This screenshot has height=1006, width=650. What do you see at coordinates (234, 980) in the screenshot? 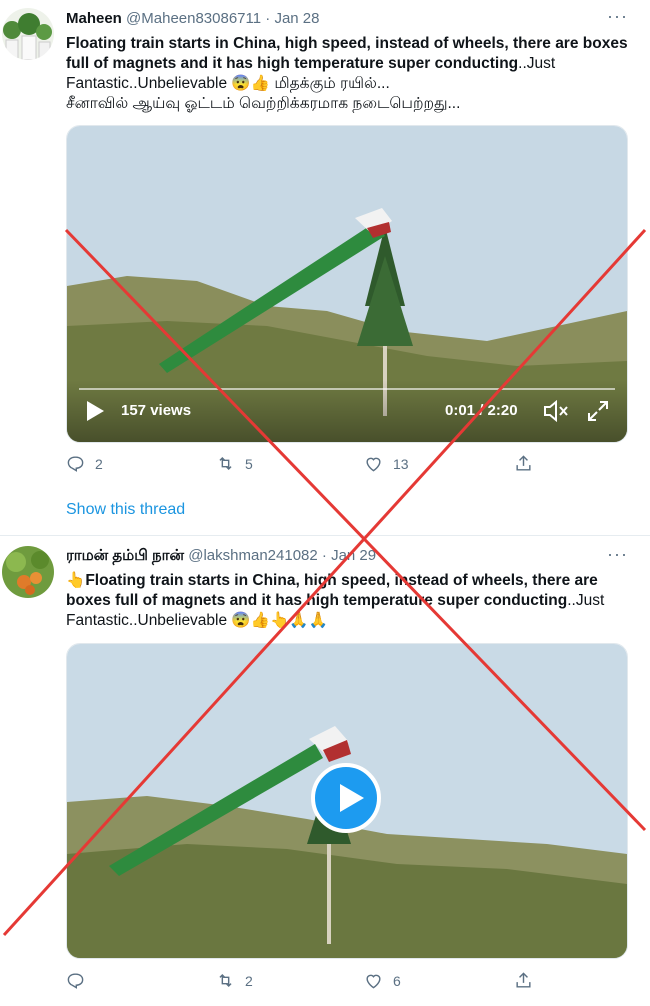
I see `retweet-button: 2` at bounding box center [234, 980].